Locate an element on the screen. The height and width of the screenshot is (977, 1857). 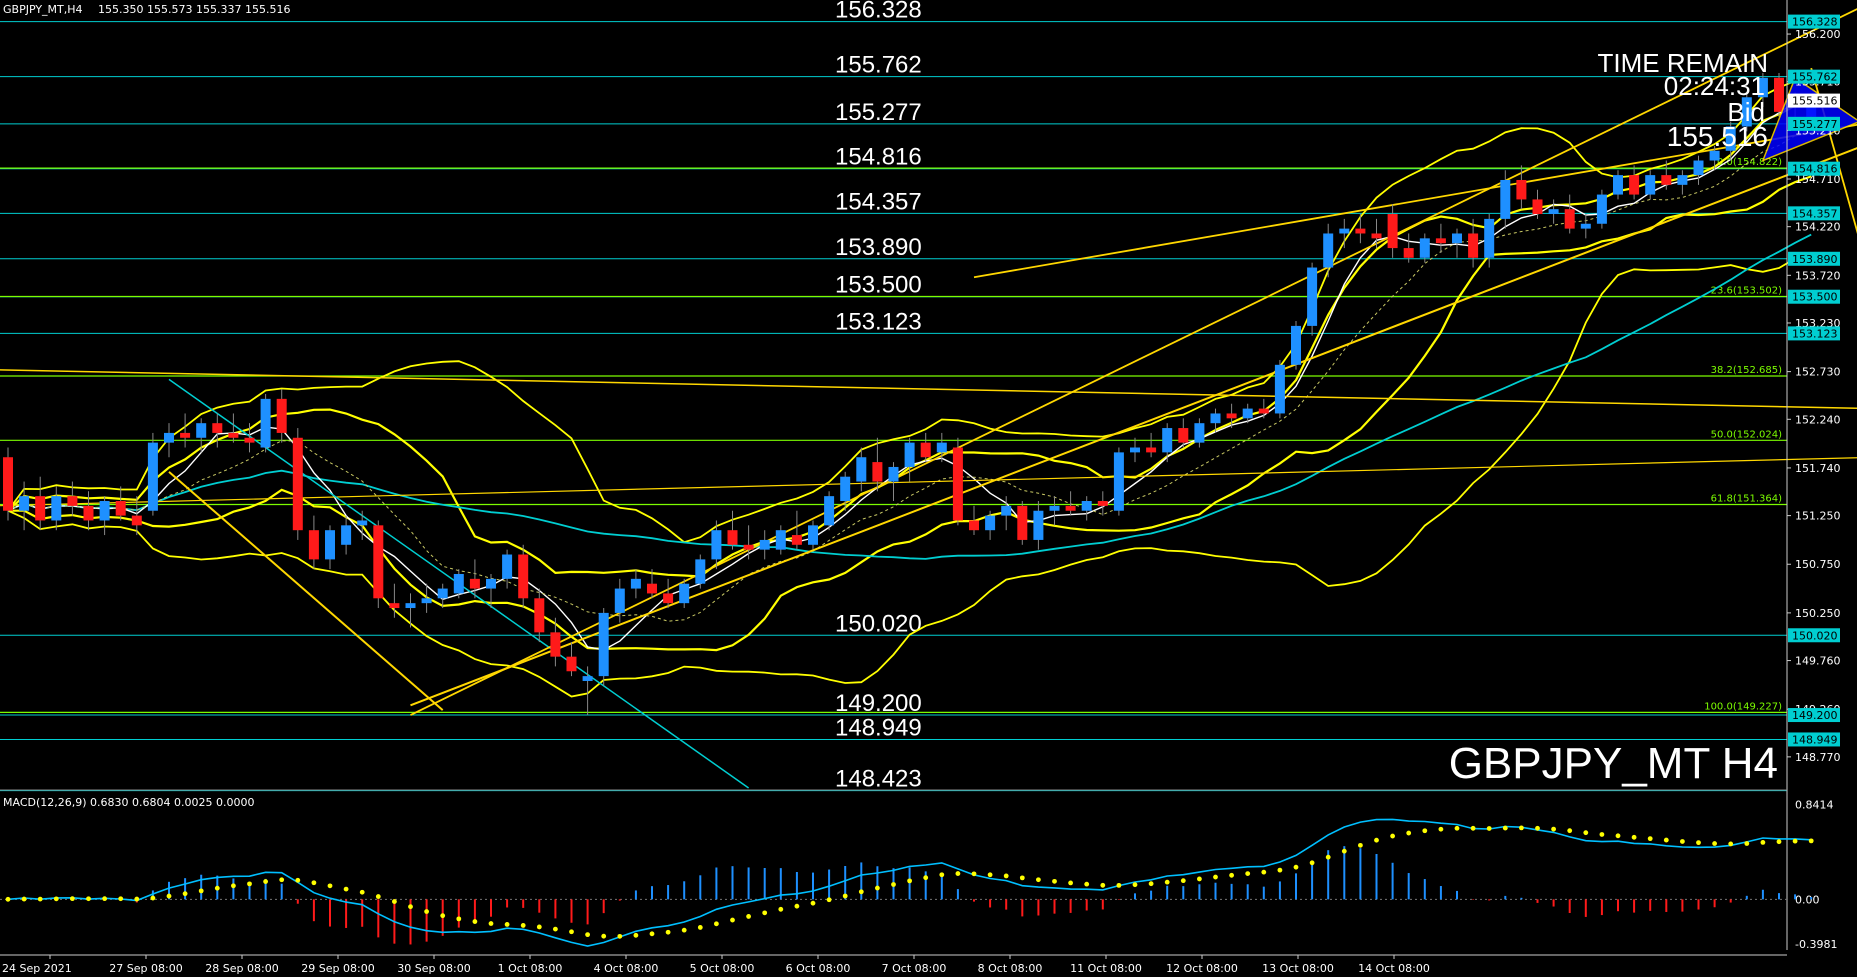
level-label: 153.890 is located at coordinates (878, 247).